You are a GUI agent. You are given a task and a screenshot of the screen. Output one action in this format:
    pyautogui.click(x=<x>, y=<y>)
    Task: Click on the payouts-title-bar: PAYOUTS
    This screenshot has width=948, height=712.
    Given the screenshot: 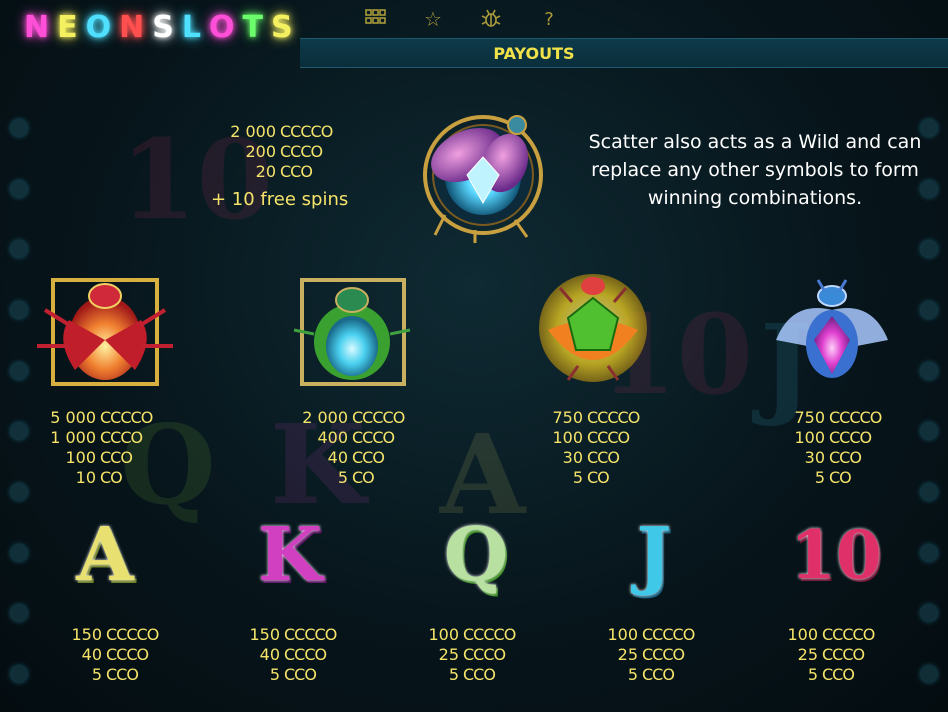 What is the action you would take?
    pyautogui.click(x=624, y=53)
    